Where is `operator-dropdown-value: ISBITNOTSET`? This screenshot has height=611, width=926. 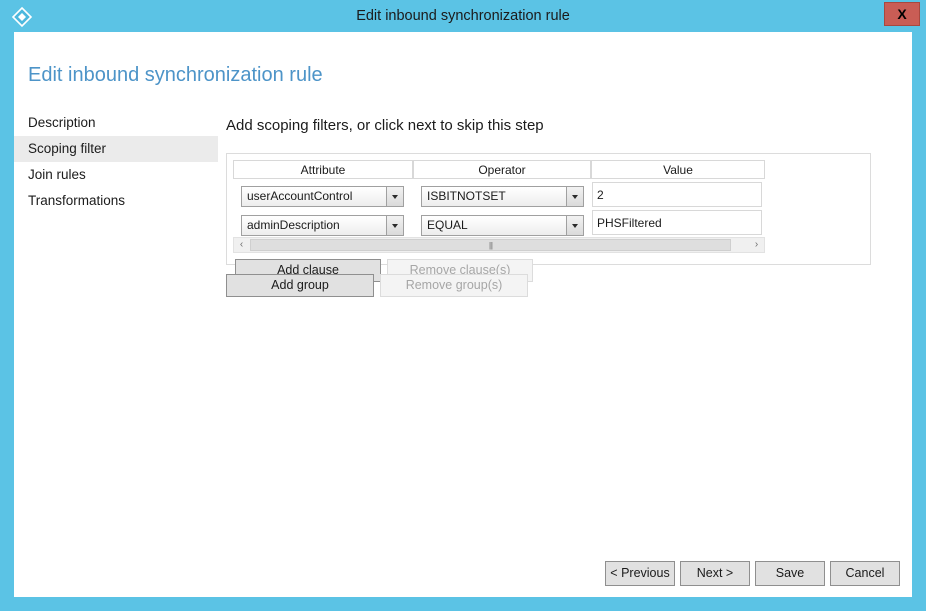
operator-dropdown-value: ISBITNOTSET is located at coordinates (466, 196).